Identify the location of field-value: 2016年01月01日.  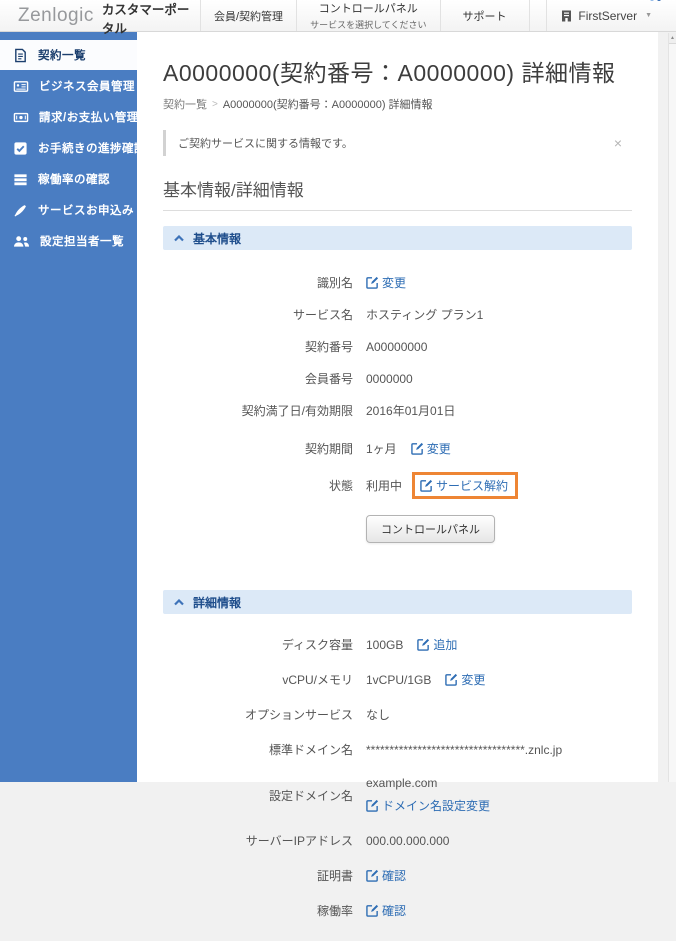
(411, 411).